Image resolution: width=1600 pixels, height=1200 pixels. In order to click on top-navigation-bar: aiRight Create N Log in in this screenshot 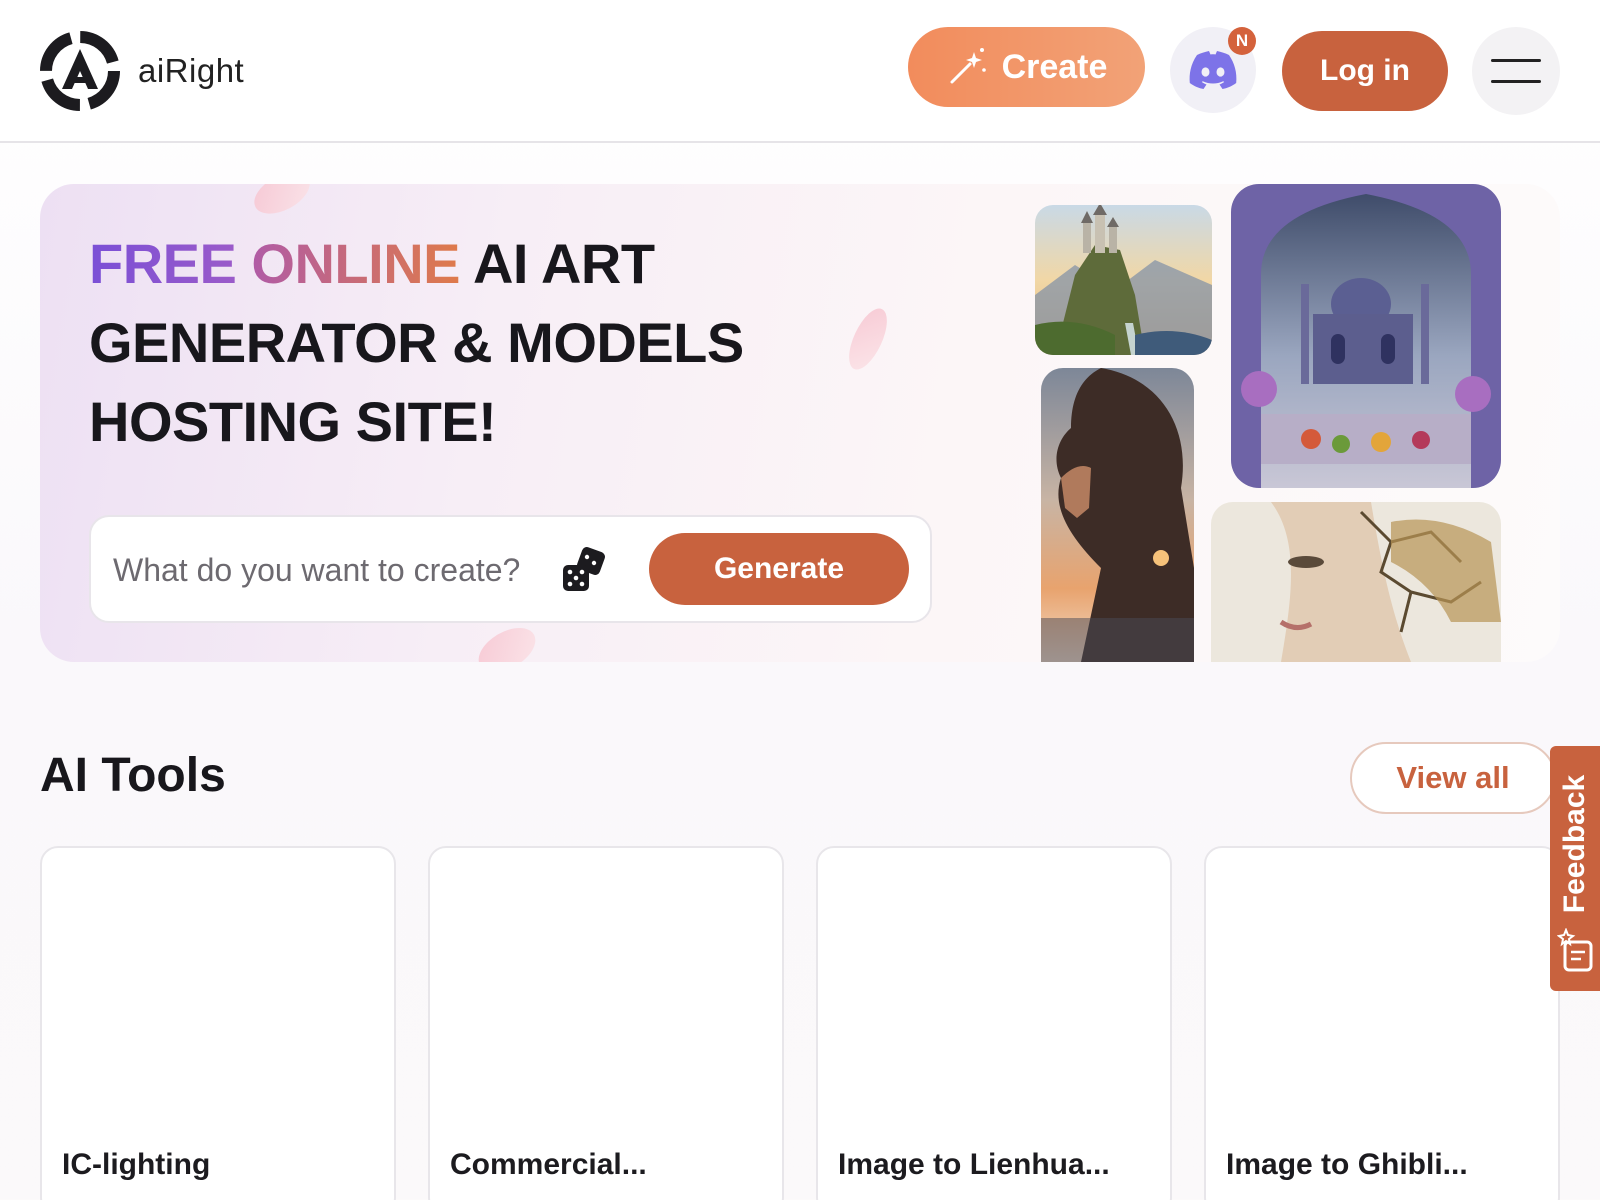, I will do `click(800, 71)`.